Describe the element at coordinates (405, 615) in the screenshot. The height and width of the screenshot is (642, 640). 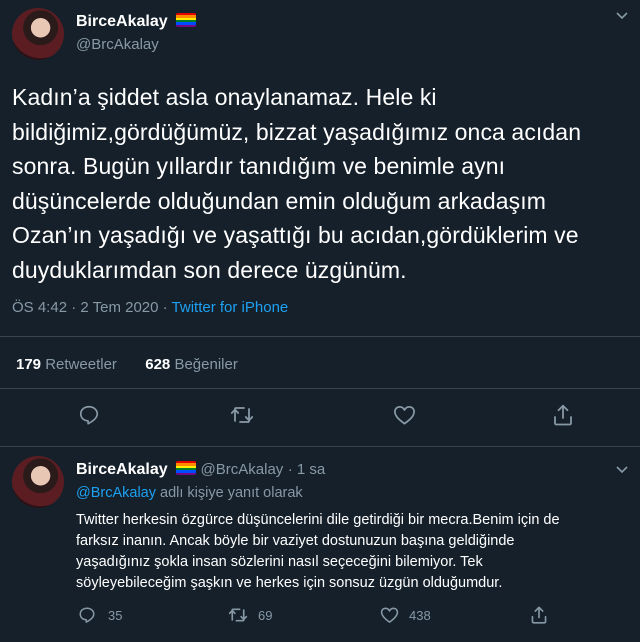
I see `reply-action-like: 438` at that location.